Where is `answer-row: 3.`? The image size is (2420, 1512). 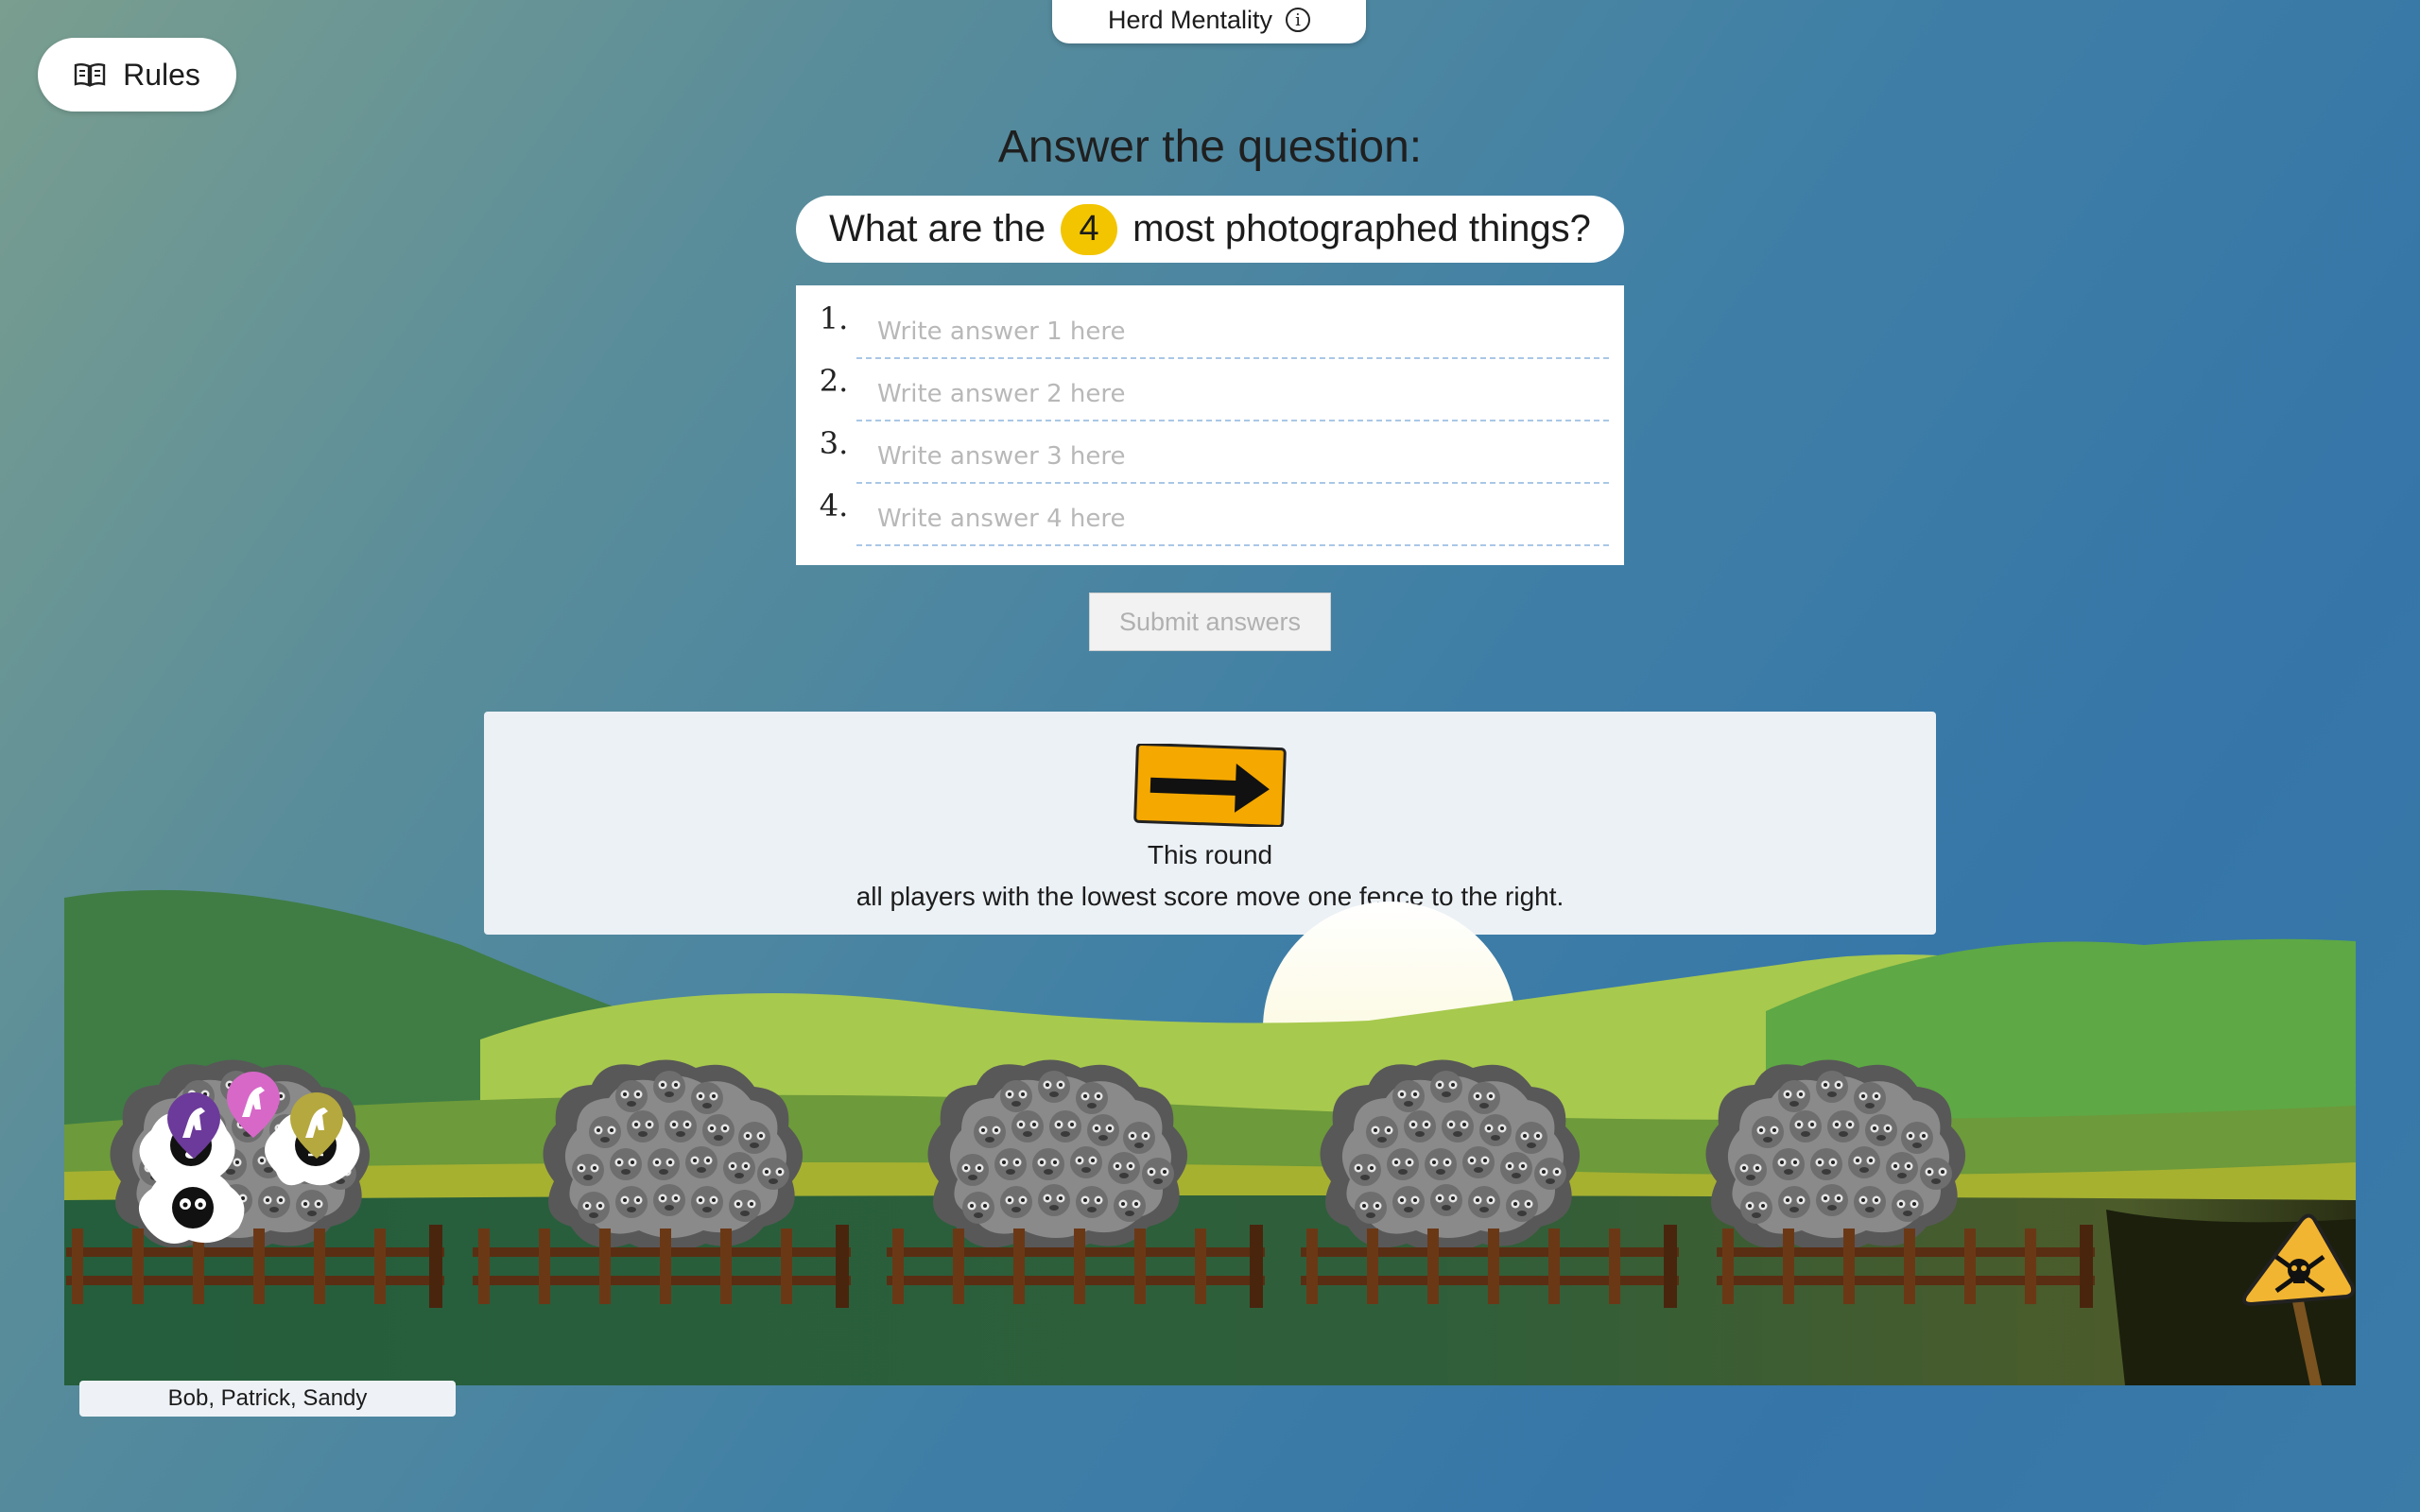
answer-row: 3. is located at coordinates (1210, 452).